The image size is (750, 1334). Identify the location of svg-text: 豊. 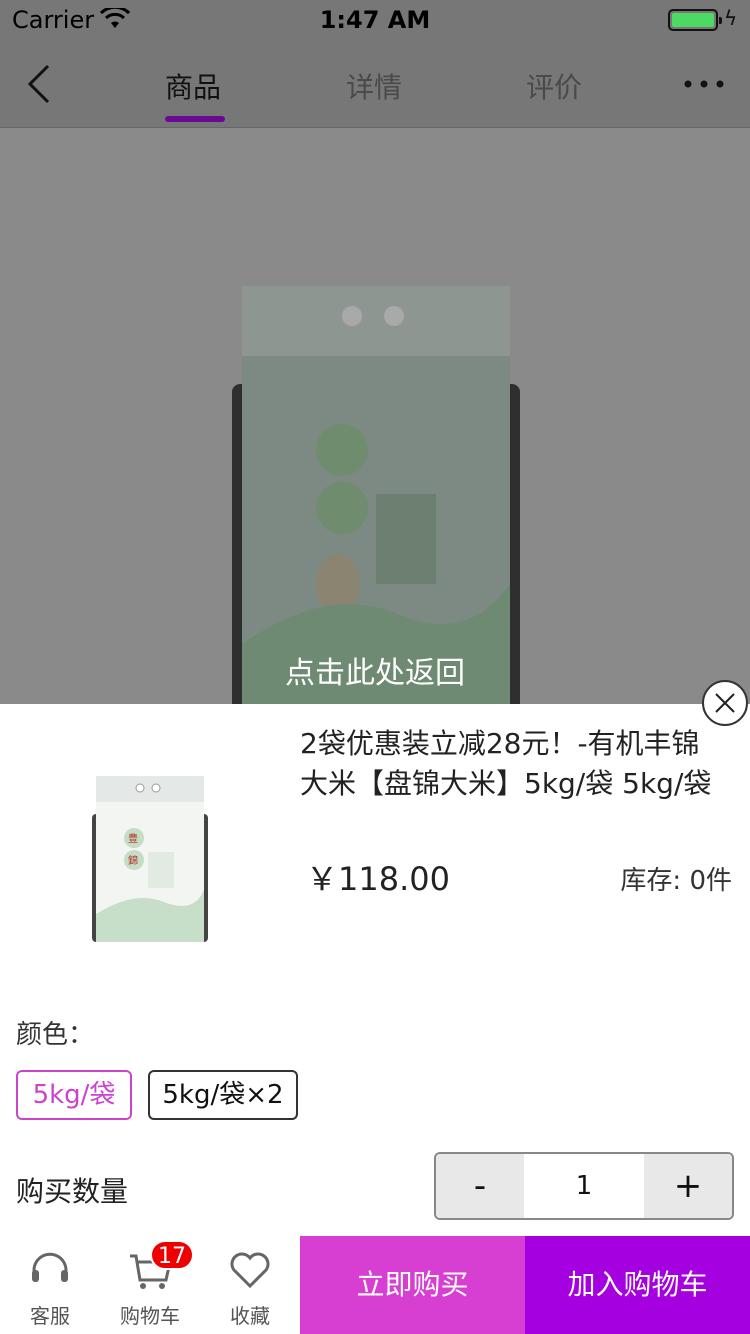
(133, 838).